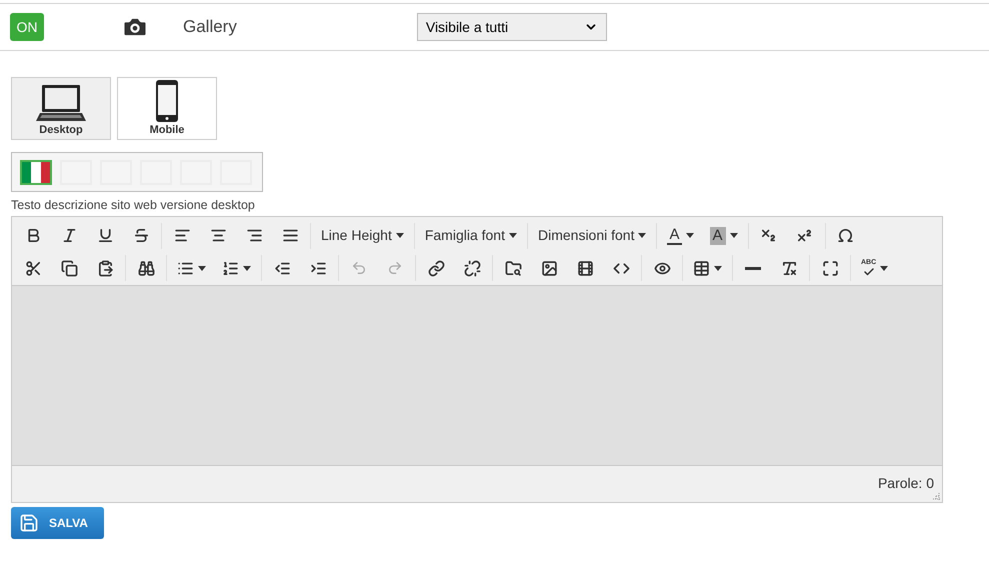 This screenshot has height=565, width=989. I want to click on fullscreen-icon, so click(830, 268).